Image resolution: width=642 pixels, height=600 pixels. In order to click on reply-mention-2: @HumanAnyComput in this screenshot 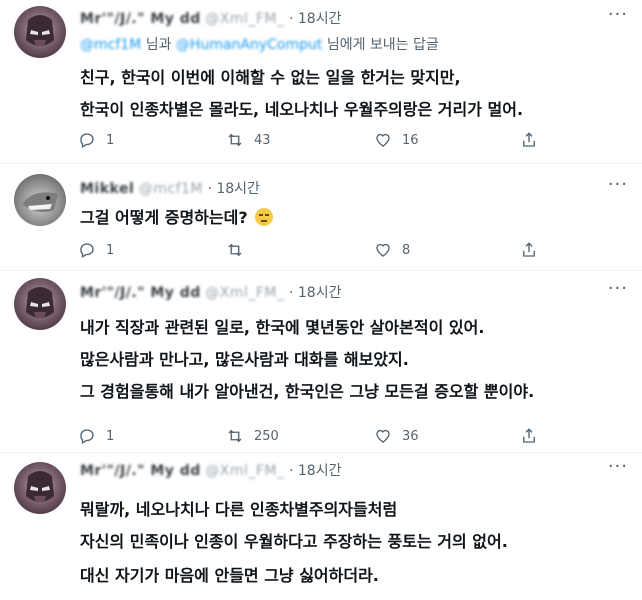, I will do `click(249, 45)`.